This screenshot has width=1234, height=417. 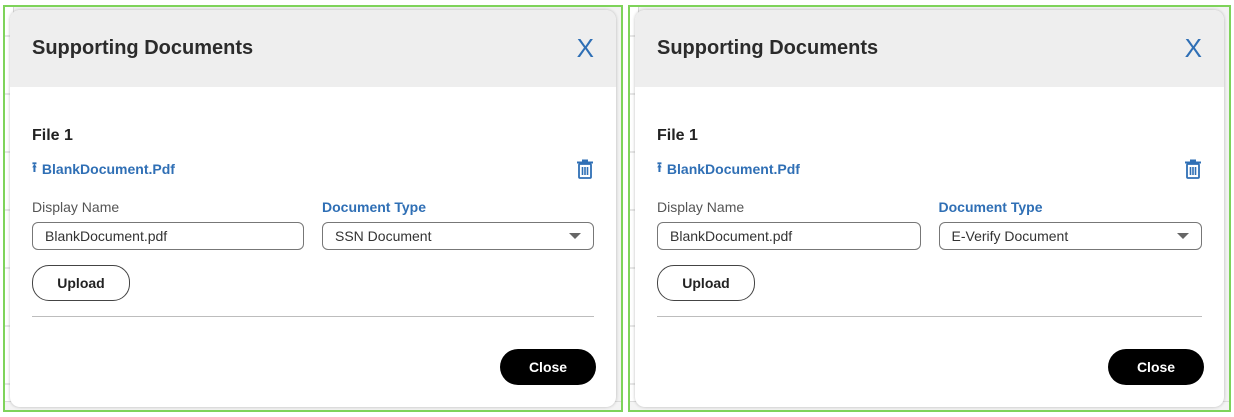 I want to click on document-type-field: Document Type SSN Document, so click(x=458, y=224).